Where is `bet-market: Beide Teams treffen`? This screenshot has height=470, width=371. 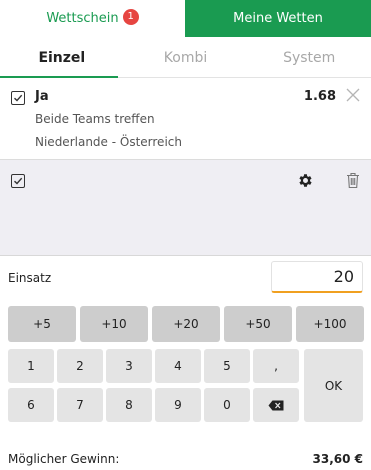 bet-market: Beide Teams treffen is located at coordinates (95, 119).